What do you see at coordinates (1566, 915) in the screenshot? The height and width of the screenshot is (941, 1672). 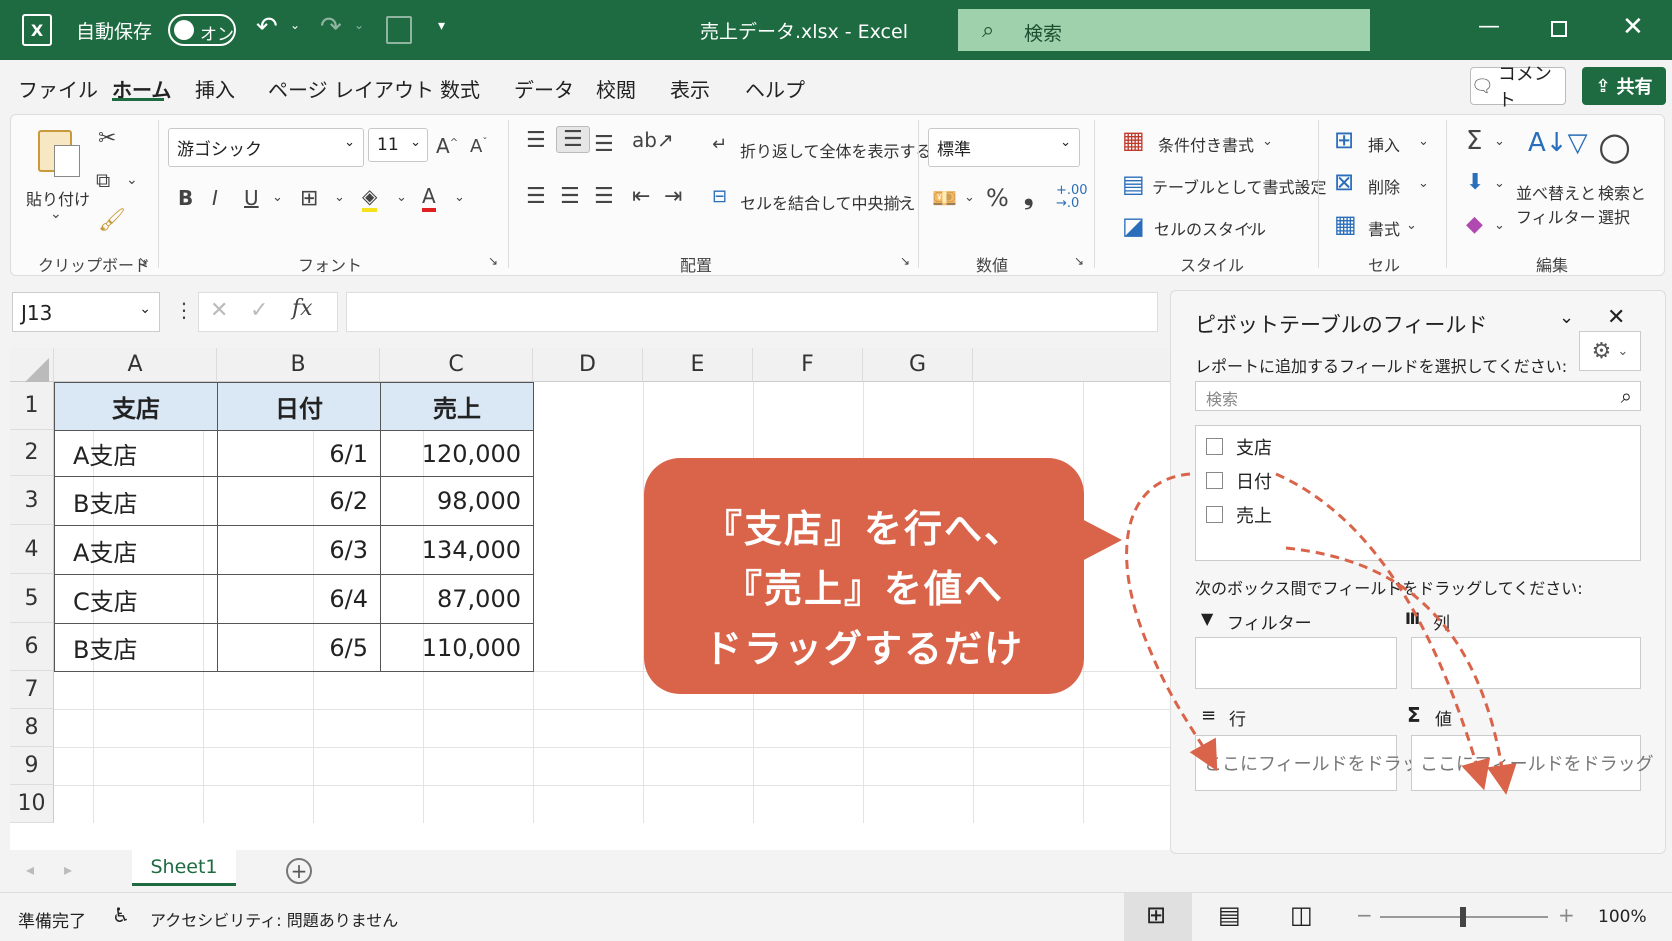 I see `zoom-in-icon: +` at bounding box center [1566, 915].